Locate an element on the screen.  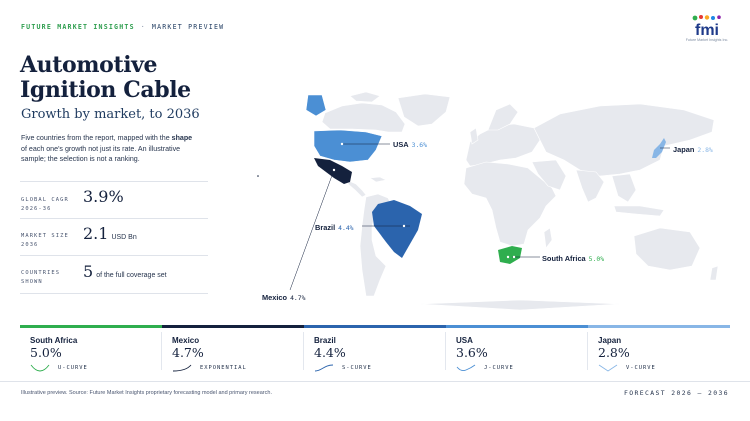
card-curve: EXPONENTIAL is located at coordinates (223, 368).